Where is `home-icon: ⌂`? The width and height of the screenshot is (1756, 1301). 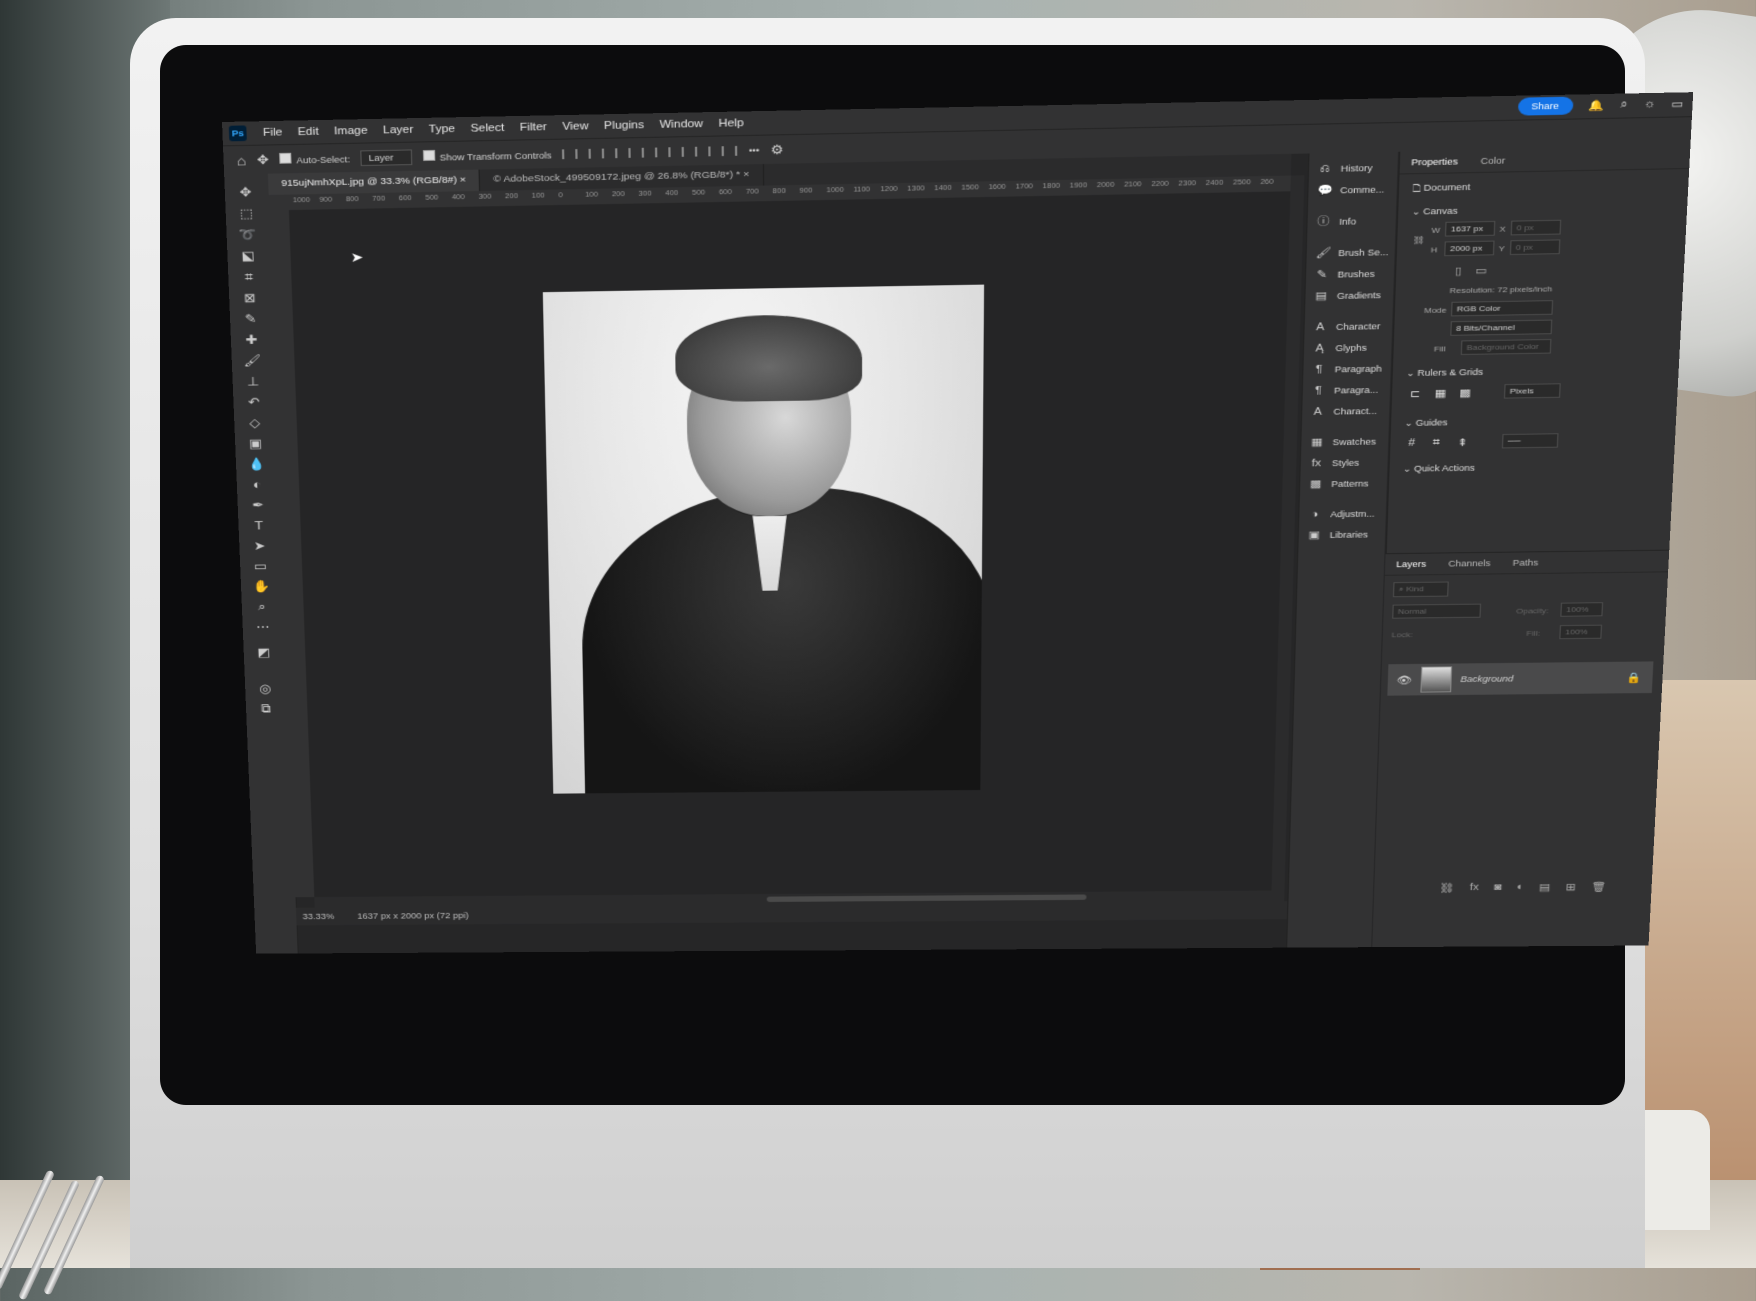
home-icon: ⌂ is located at coordinates (241, 160).